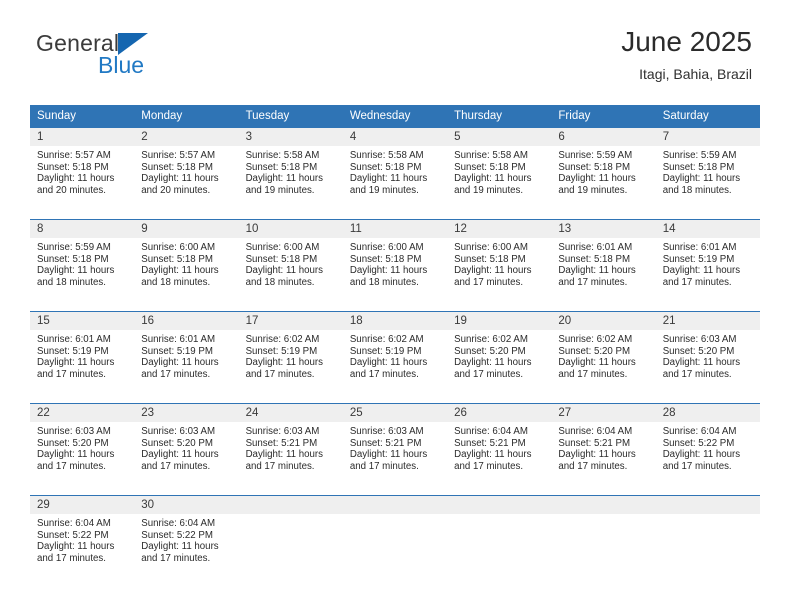 The image size is (792, 612). What do you see at coordinates (74, 247) in the screenshot?
I see `sunrise-text: Sunrise: 5:59 AM` at bounding box center [74, 247].